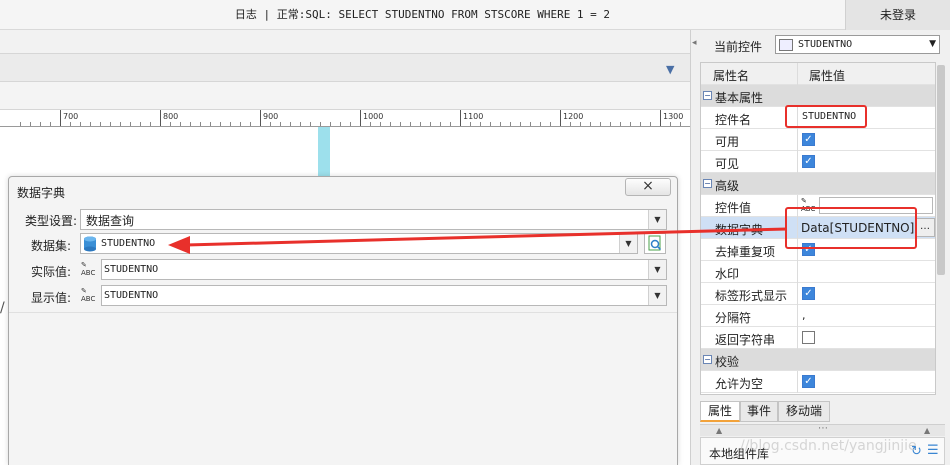 The height and width of the screenshot is (465, 950). I want to click on row-separator: 分隔符 ,, so click(818, 316).